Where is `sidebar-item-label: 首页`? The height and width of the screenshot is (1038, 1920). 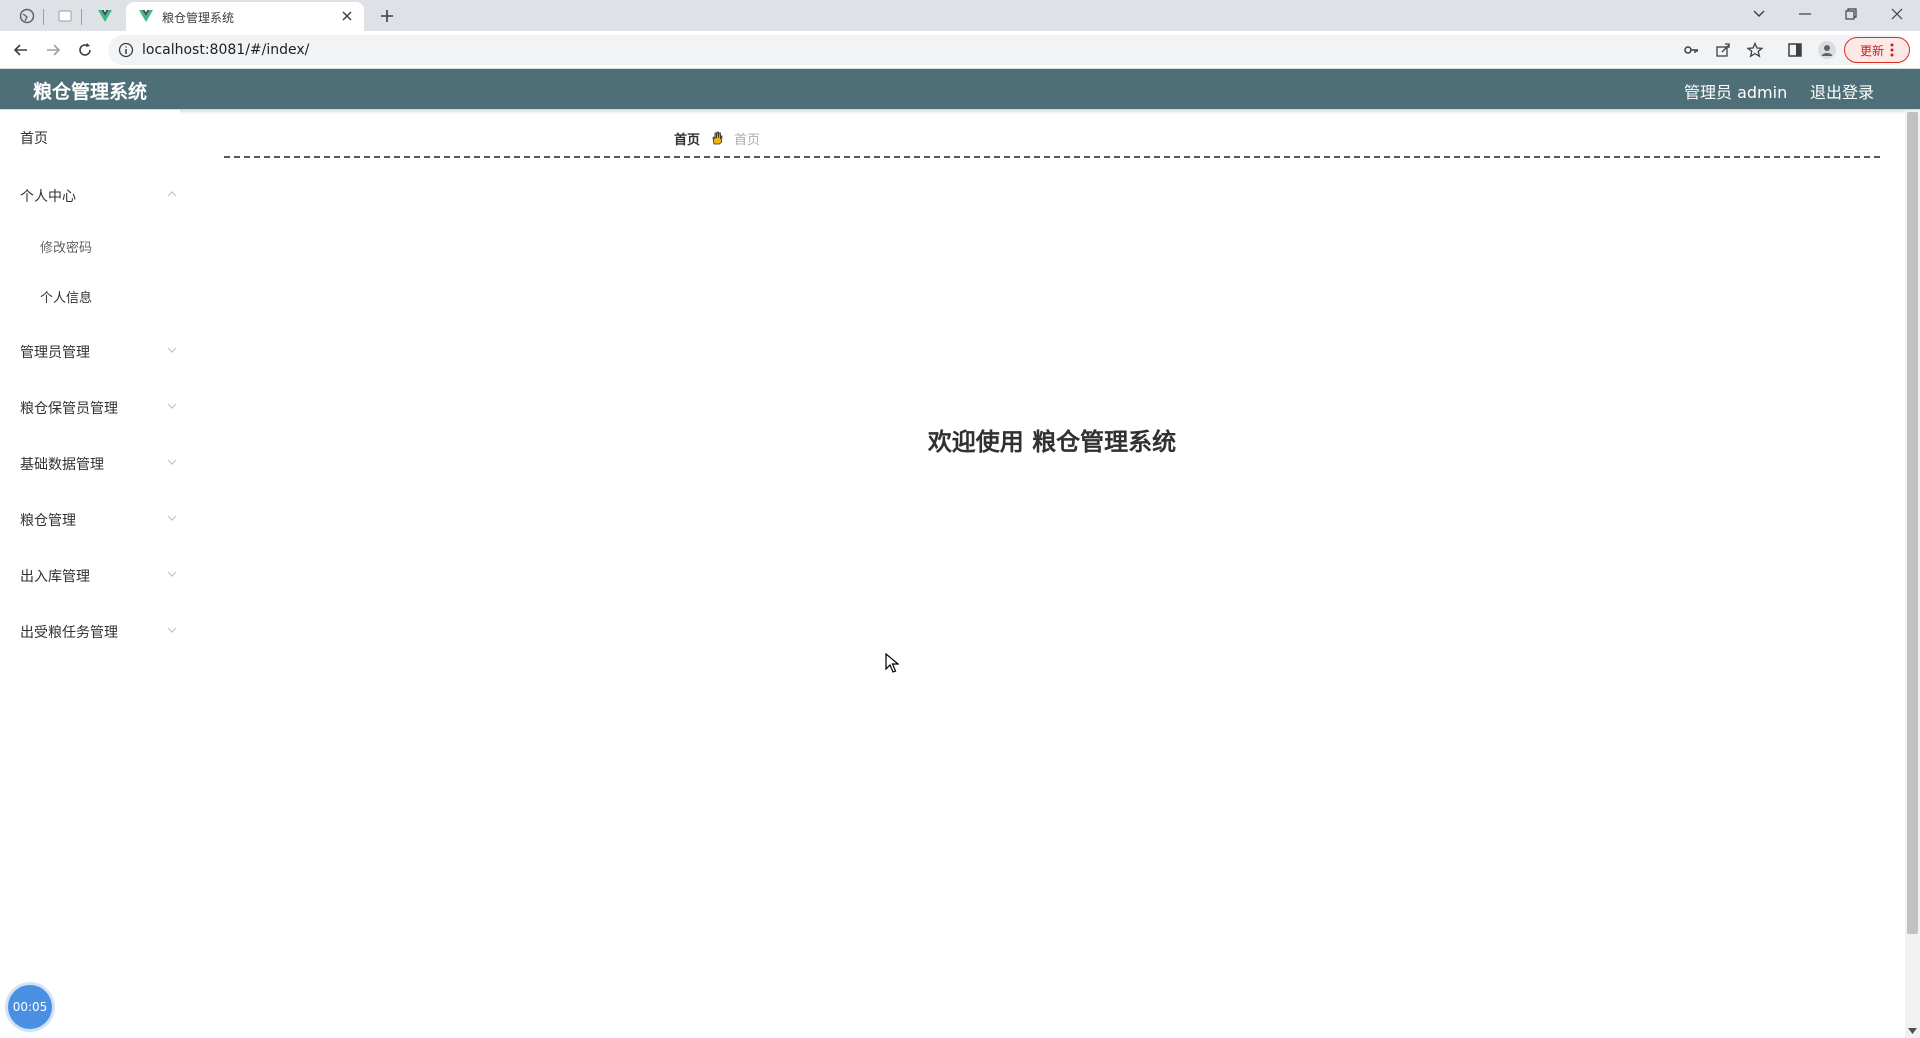 sidebar-item-label: 首页 is located at coordinates (34, 139).